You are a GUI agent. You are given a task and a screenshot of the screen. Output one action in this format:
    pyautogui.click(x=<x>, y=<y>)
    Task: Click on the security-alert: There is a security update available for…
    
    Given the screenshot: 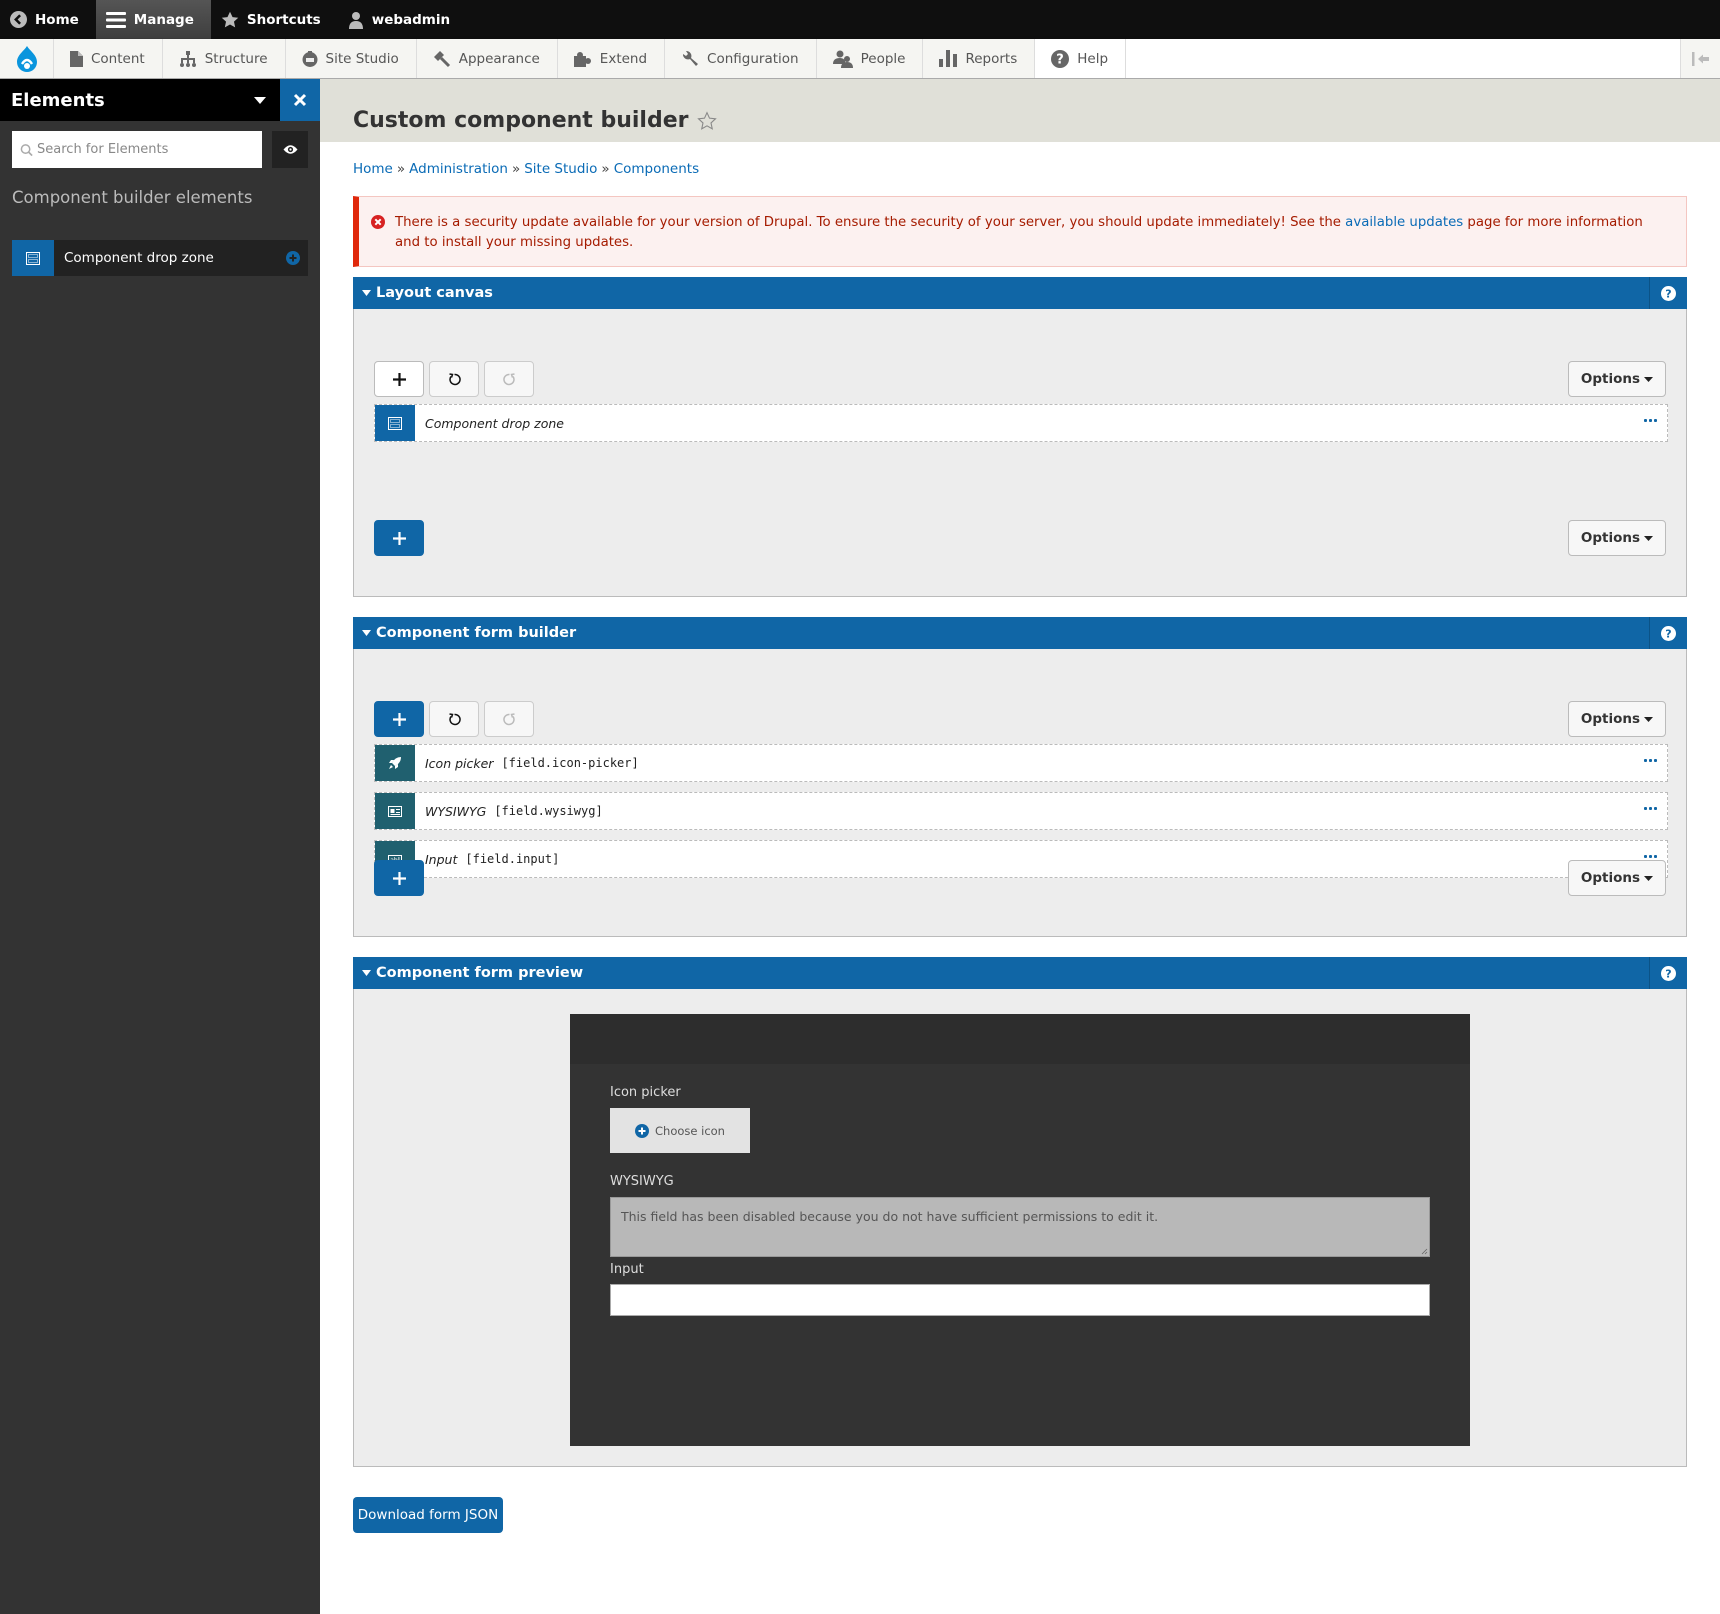 What is the action you would take?
    pyautogui.click(x=1020, y=231)
    